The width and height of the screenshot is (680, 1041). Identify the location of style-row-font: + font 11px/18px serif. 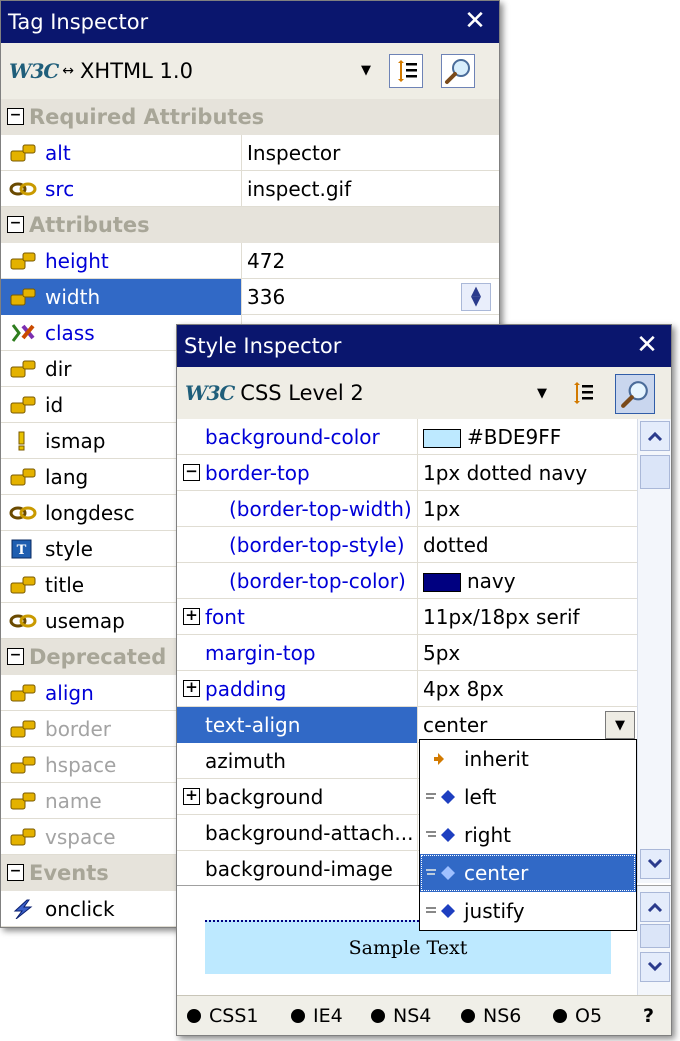
(407, 617).